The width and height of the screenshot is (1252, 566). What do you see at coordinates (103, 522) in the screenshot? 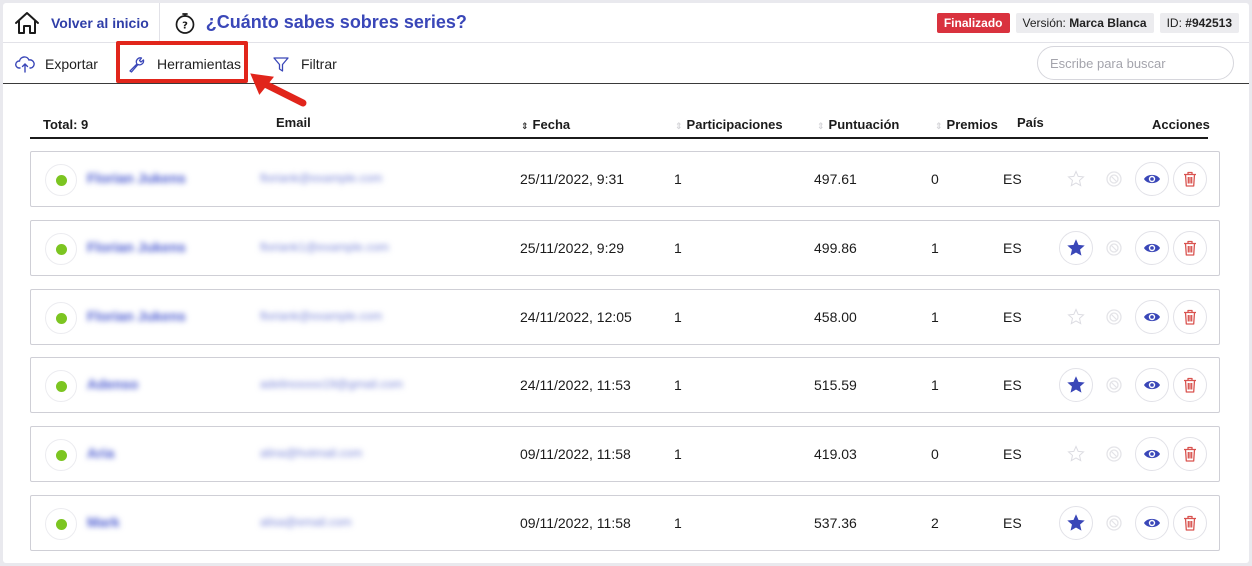
I see `participant-name: Mark` at bounding box center [103, 522].